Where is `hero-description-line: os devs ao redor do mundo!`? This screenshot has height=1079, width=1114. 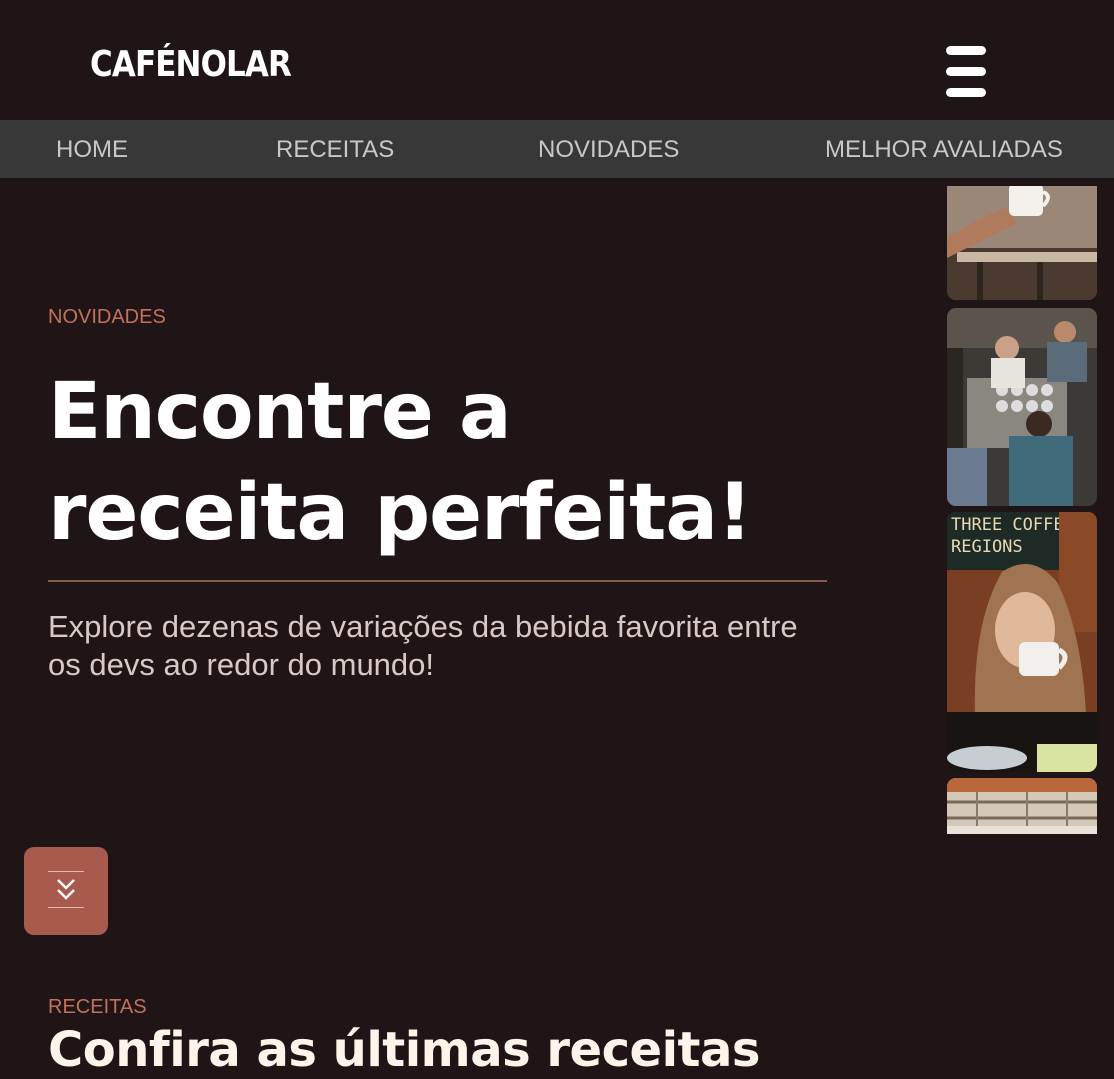
hero-description-line: os devs ao redor do mundo! is located at coordinates (241, 664).